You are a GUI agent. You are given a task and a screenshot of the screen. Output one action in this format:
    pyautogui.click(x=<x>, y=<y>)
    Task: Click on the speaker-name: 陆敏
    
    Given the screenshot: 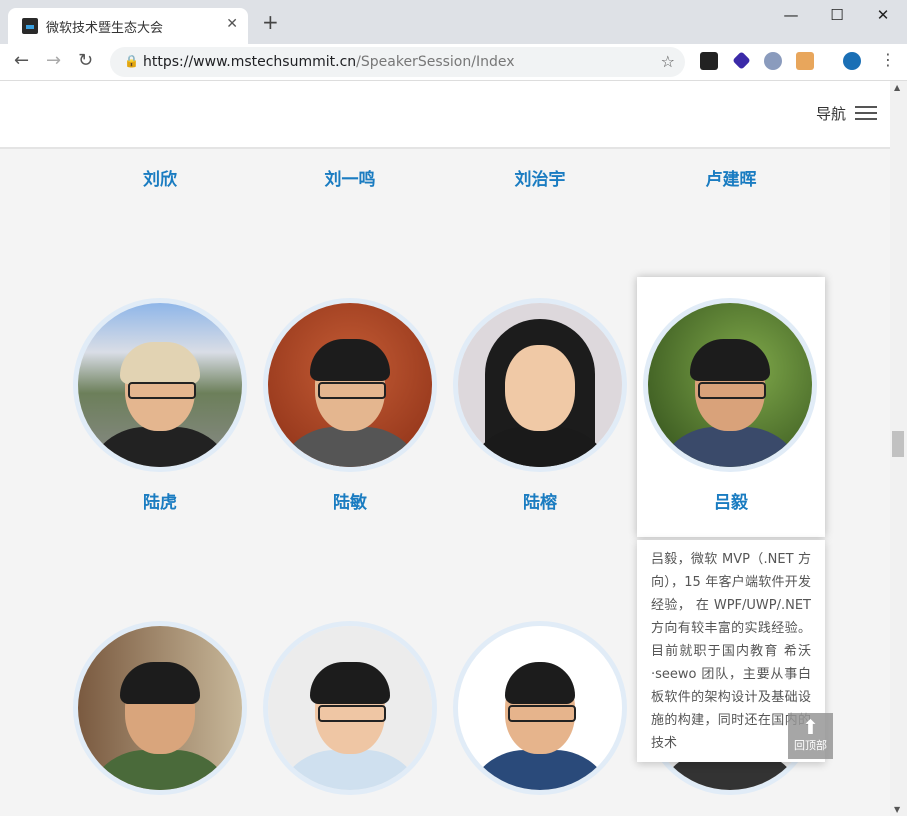 What is the action you would take?
    pyautogui.click(x=350, y=500)
    